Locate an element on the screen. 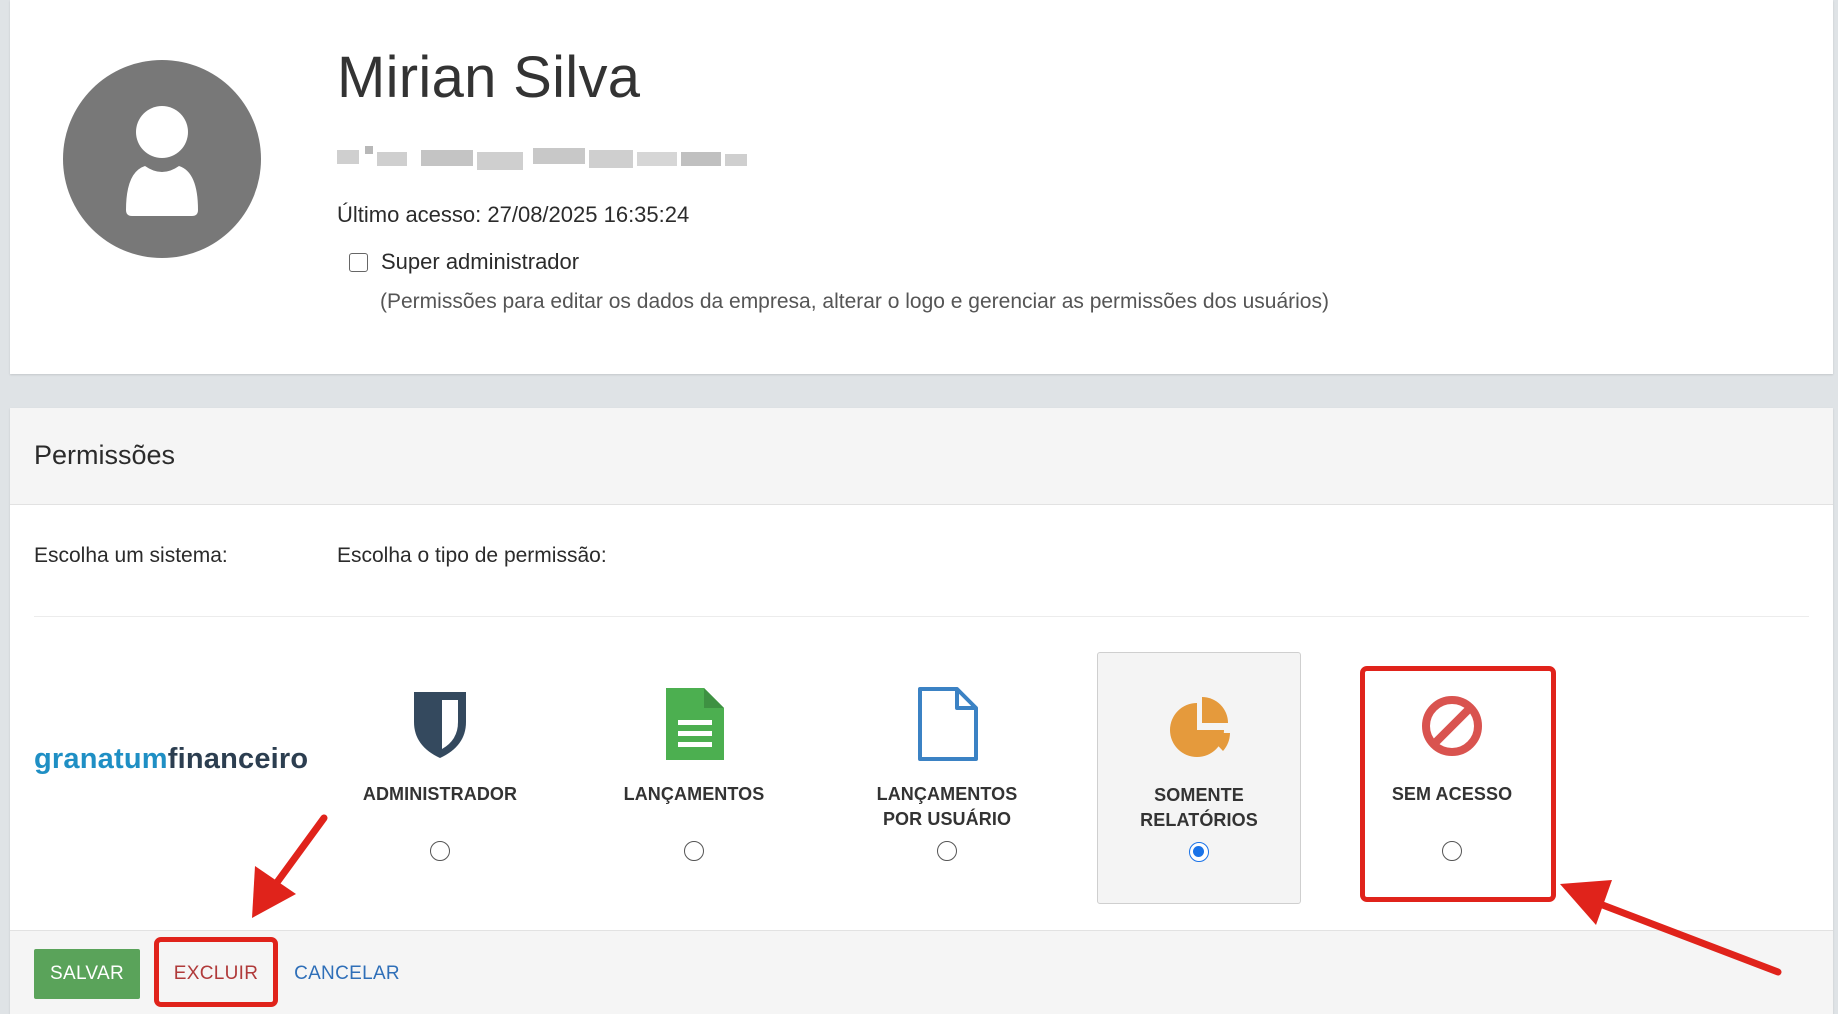 Image resolution: width=1838 pixels, height=1014 pixels. permission-radio-lancamentos is located at coordinates (694, 851).